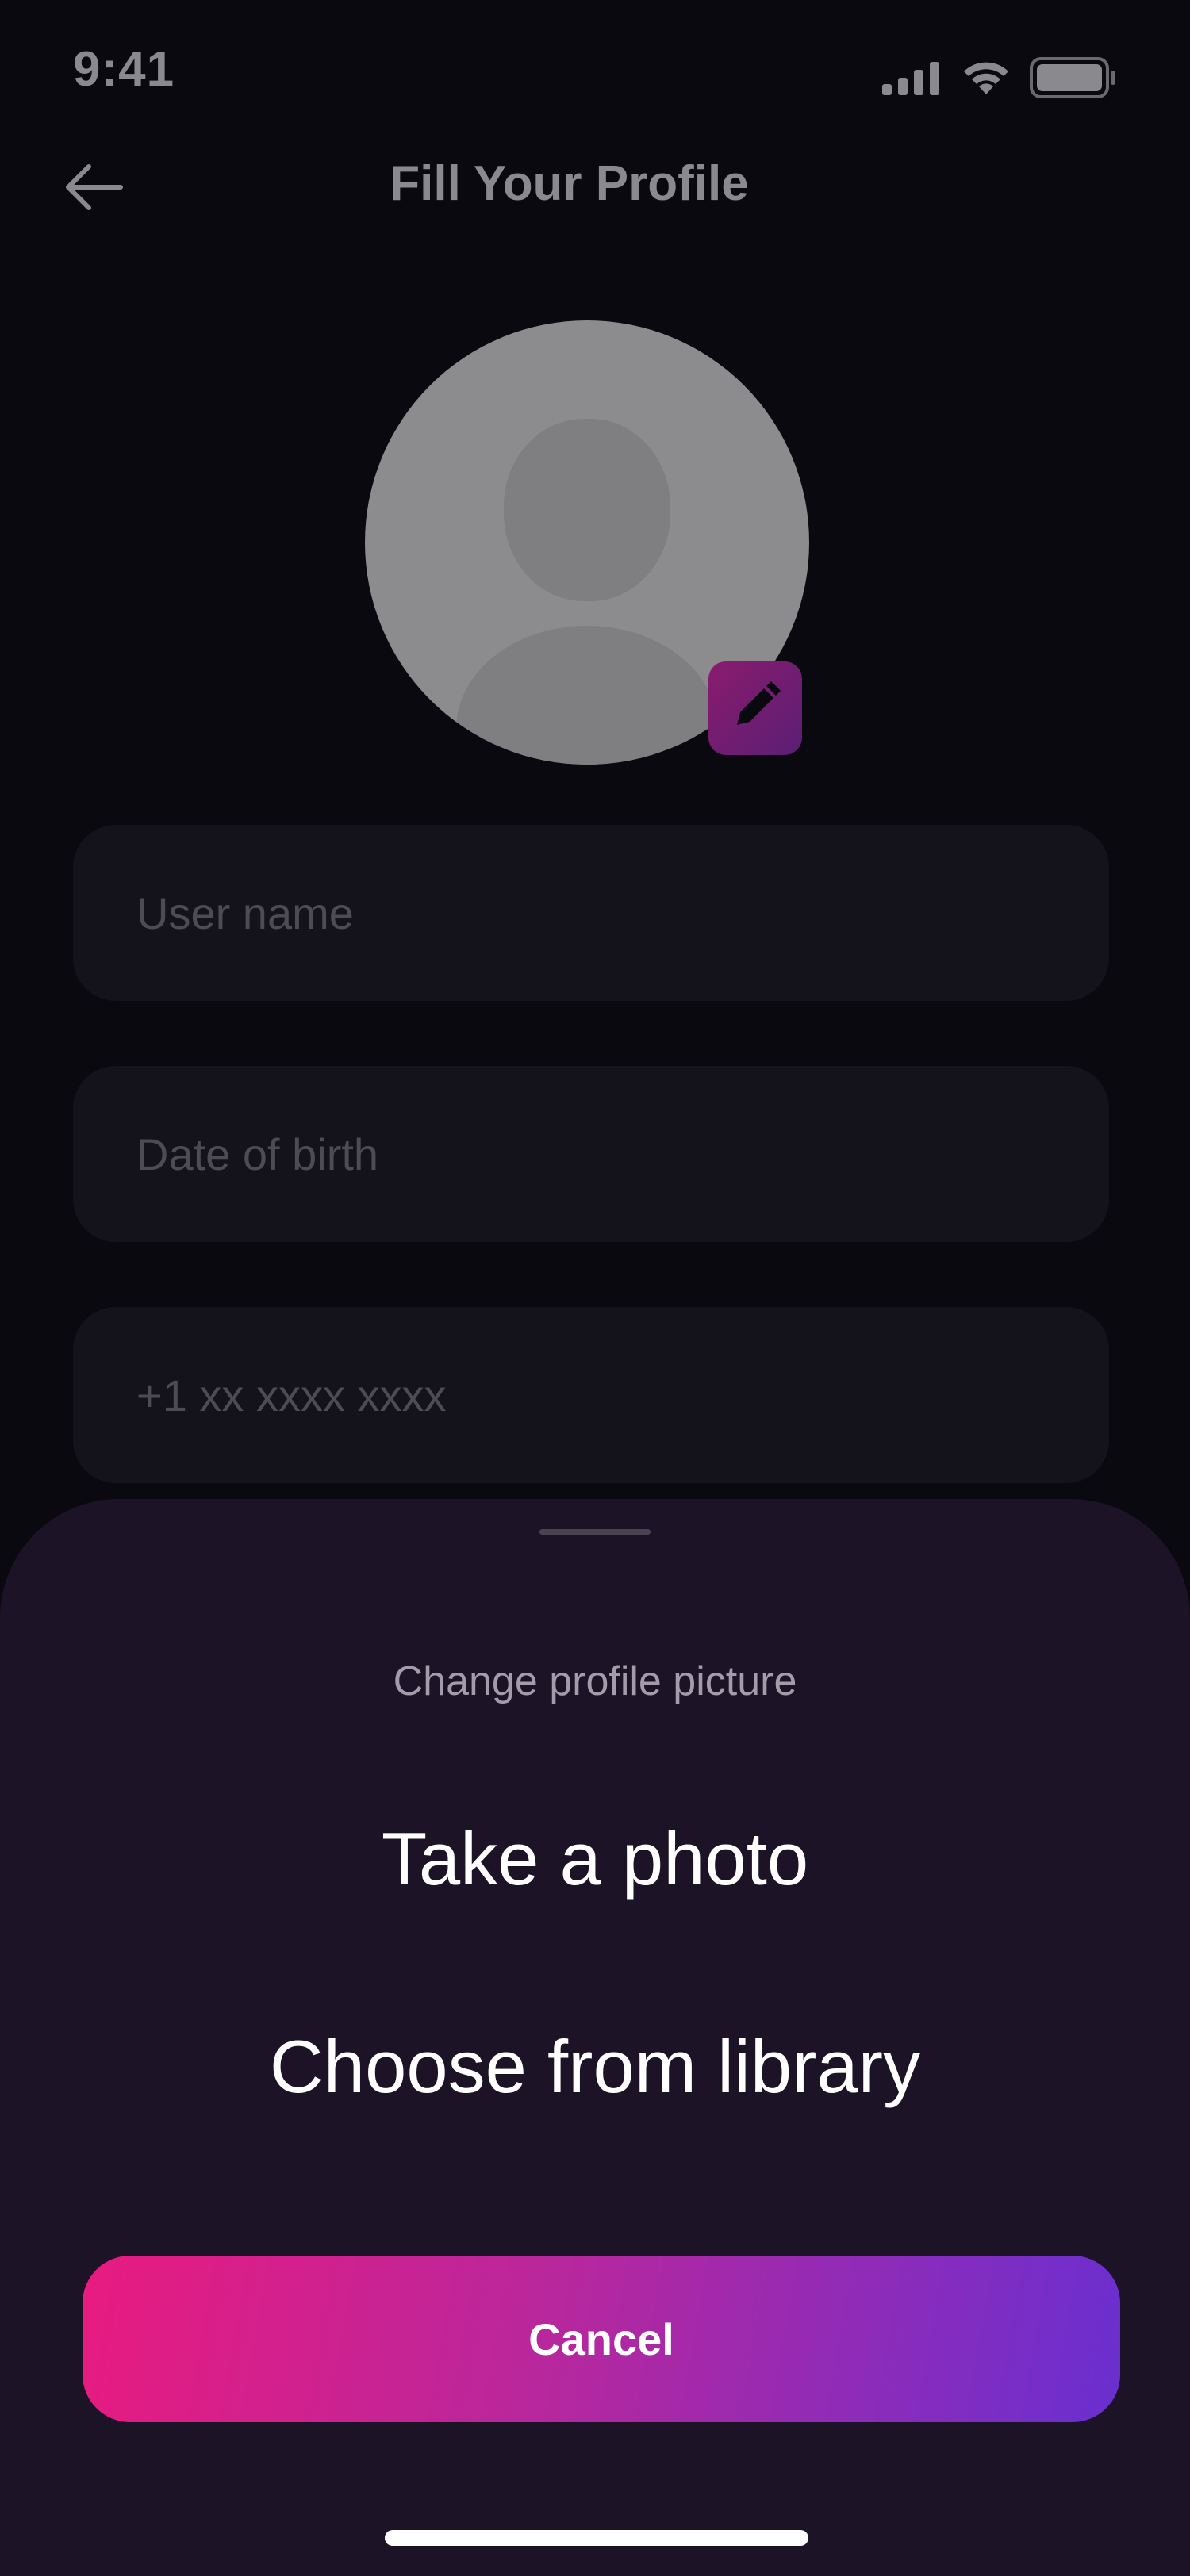 The width and height of the screenshot is (1190, 2576). I want to click on take-photo-option: Take a photo, so click(595, 1859).